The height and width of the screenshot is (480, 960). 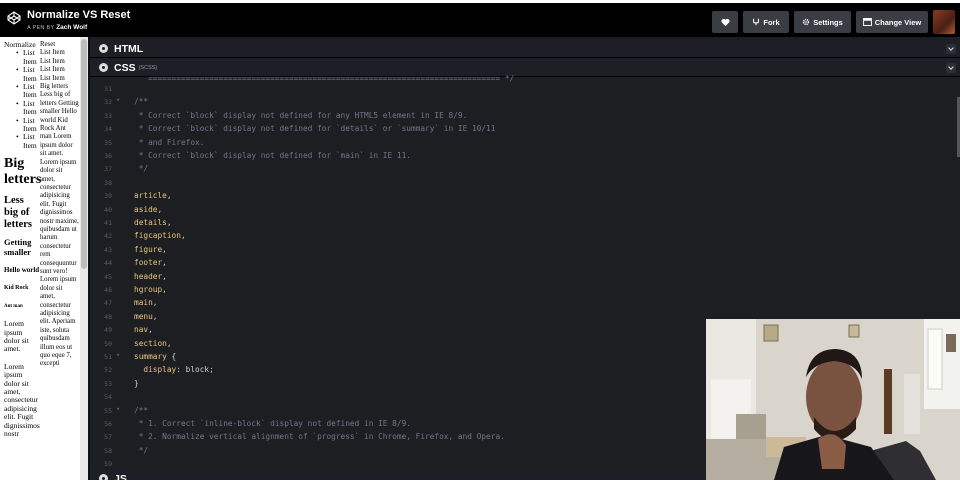 I want to click on code-line: 35 * and Firefox., so click(x=525, y=143).